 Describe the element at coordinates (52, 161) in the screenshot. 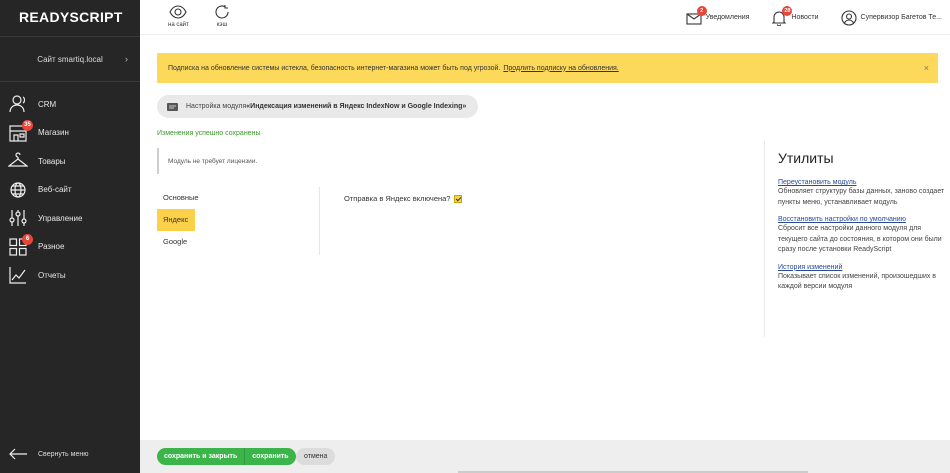

I see `sidebar-item-label: Товары` at that location.